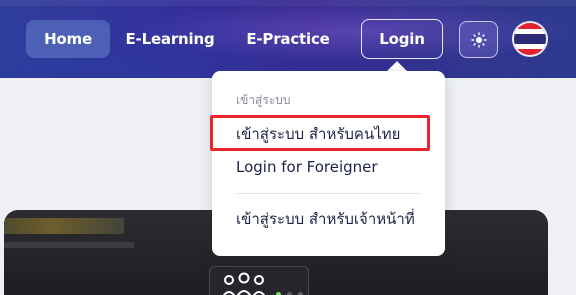 The image size is (576, 295). I want to click on people-icon, so click(244, 283).